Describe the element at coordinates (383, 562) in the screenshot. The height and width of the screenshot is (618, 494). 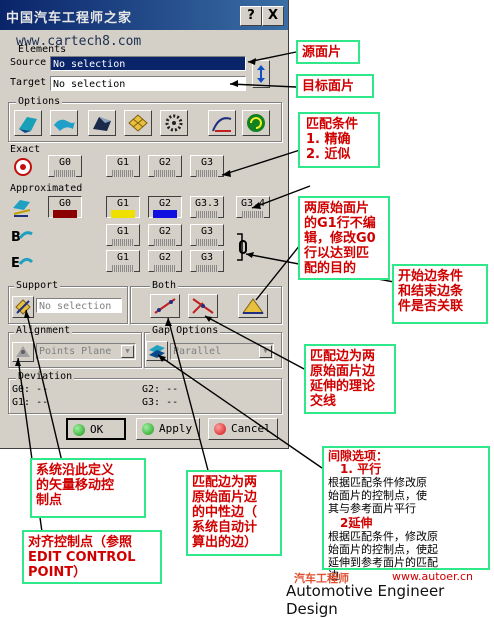
I see `note-gap2-l3: 延伸到参考面片的匹配` at that location.